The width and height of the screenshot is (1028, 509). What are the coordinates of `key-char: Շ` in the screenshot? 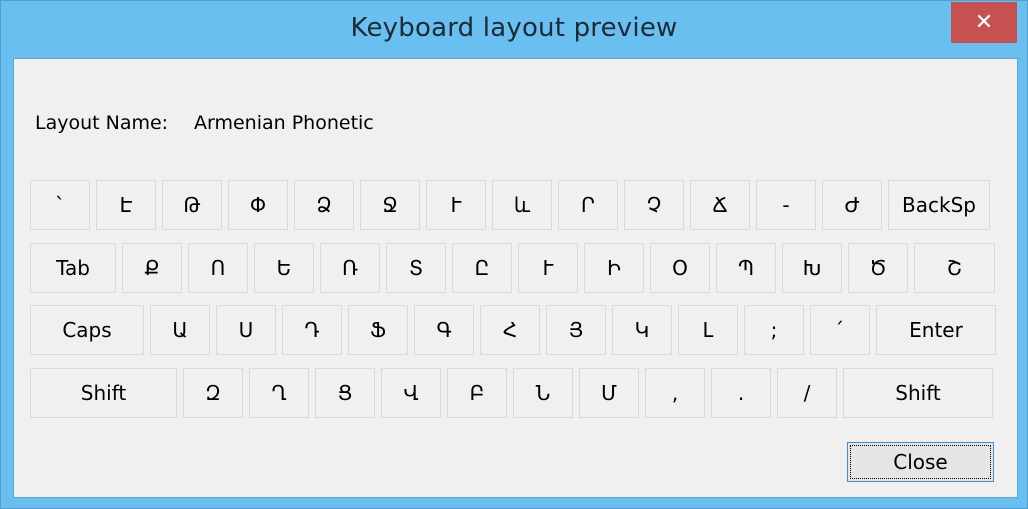 It's located at (954, 268).